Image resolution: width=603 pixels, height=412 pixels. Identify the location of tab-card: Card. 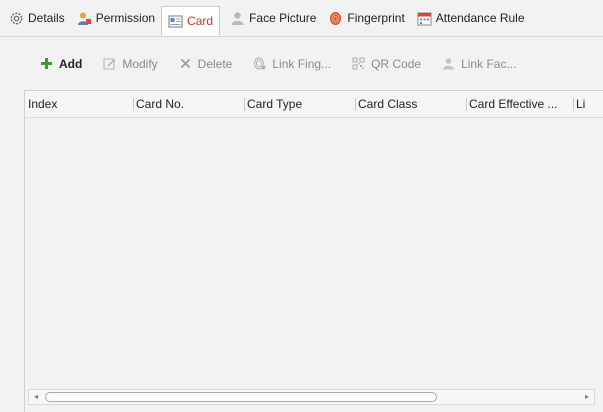
(191, 21).